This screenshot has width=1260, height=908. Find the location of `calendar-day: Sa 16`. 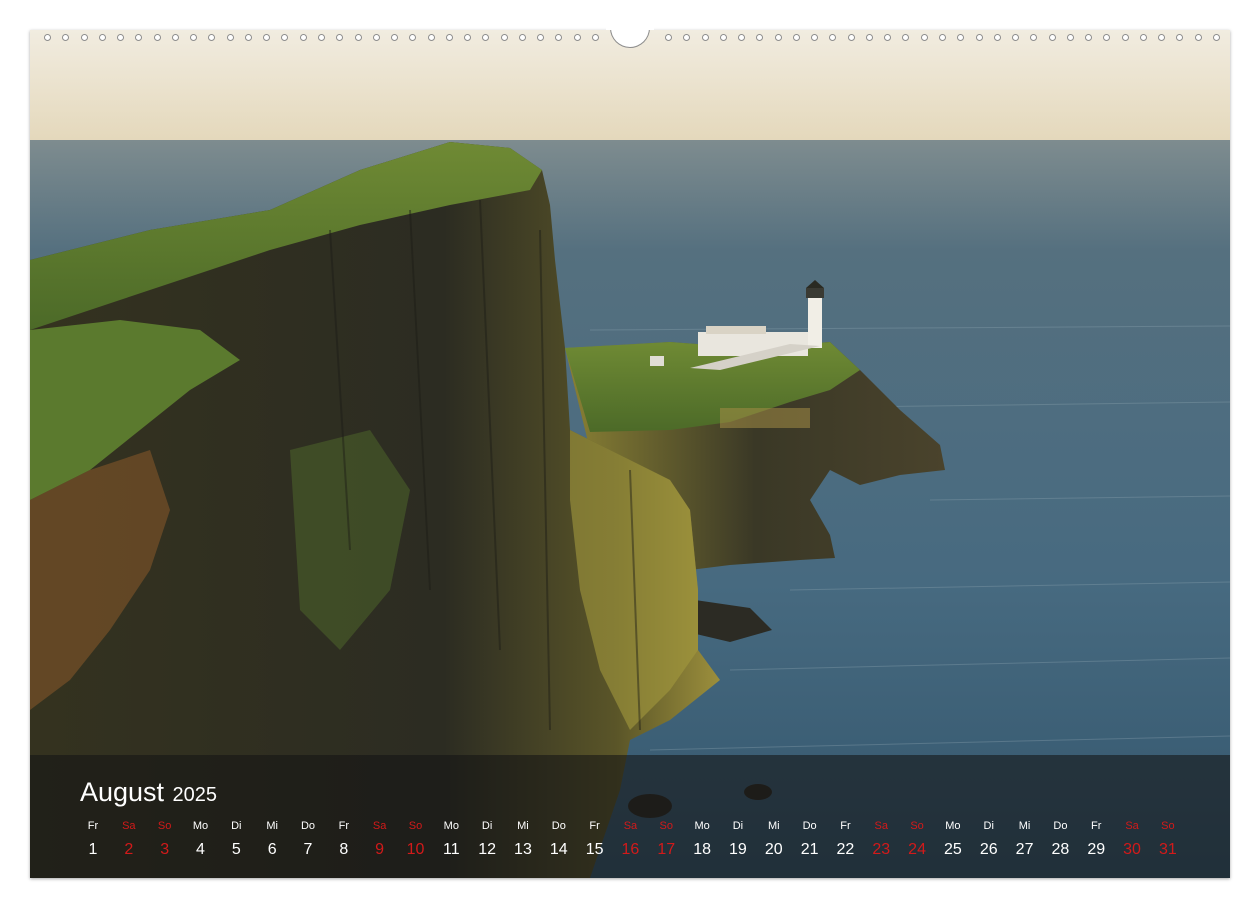

calendar-day: Sa 16 is located at coordinates (630, 840).